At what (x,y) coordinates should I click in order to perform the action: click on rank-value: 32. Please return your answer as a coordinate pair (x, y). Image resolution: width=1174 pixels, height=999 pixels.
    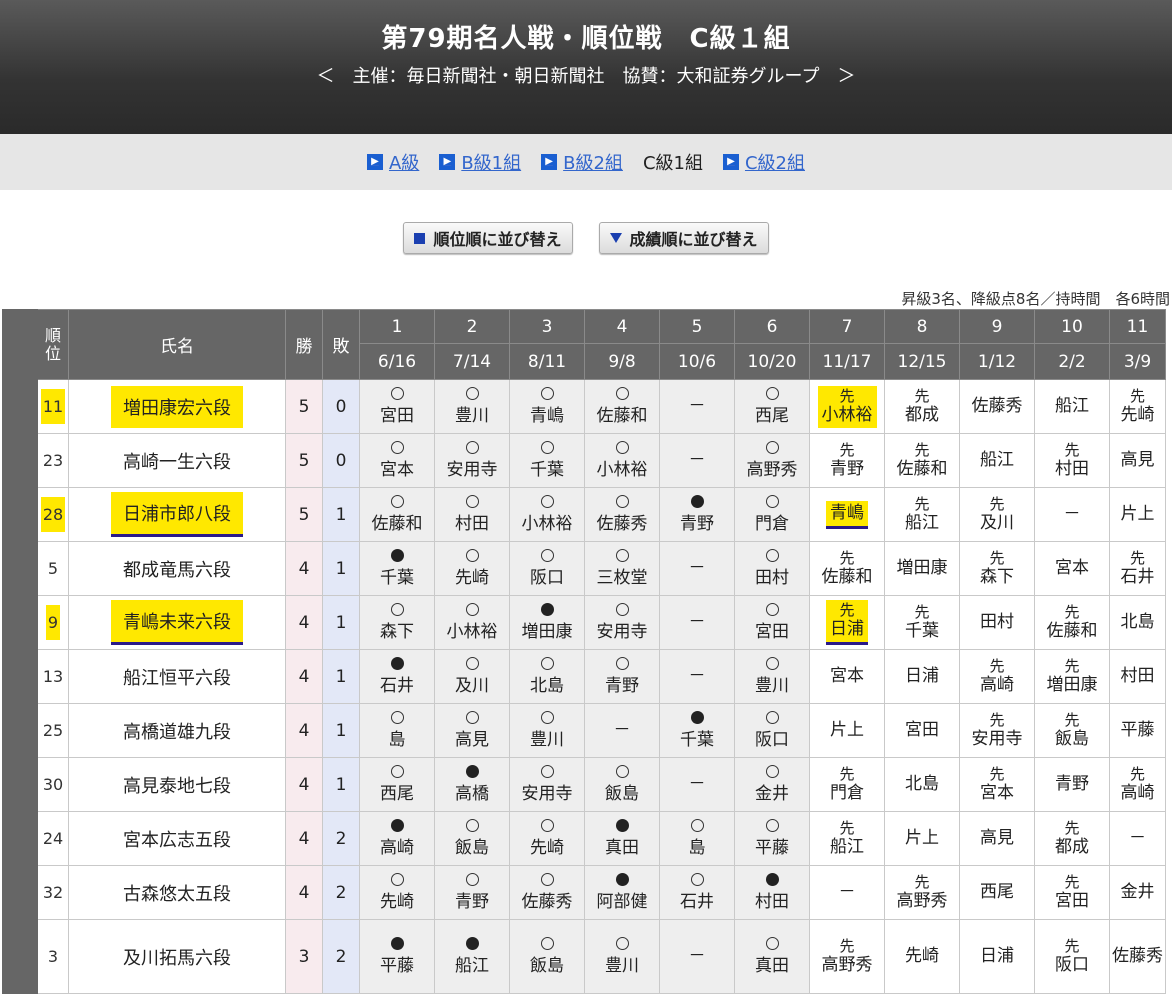
    Looking at the image, I should click on (53, 892).